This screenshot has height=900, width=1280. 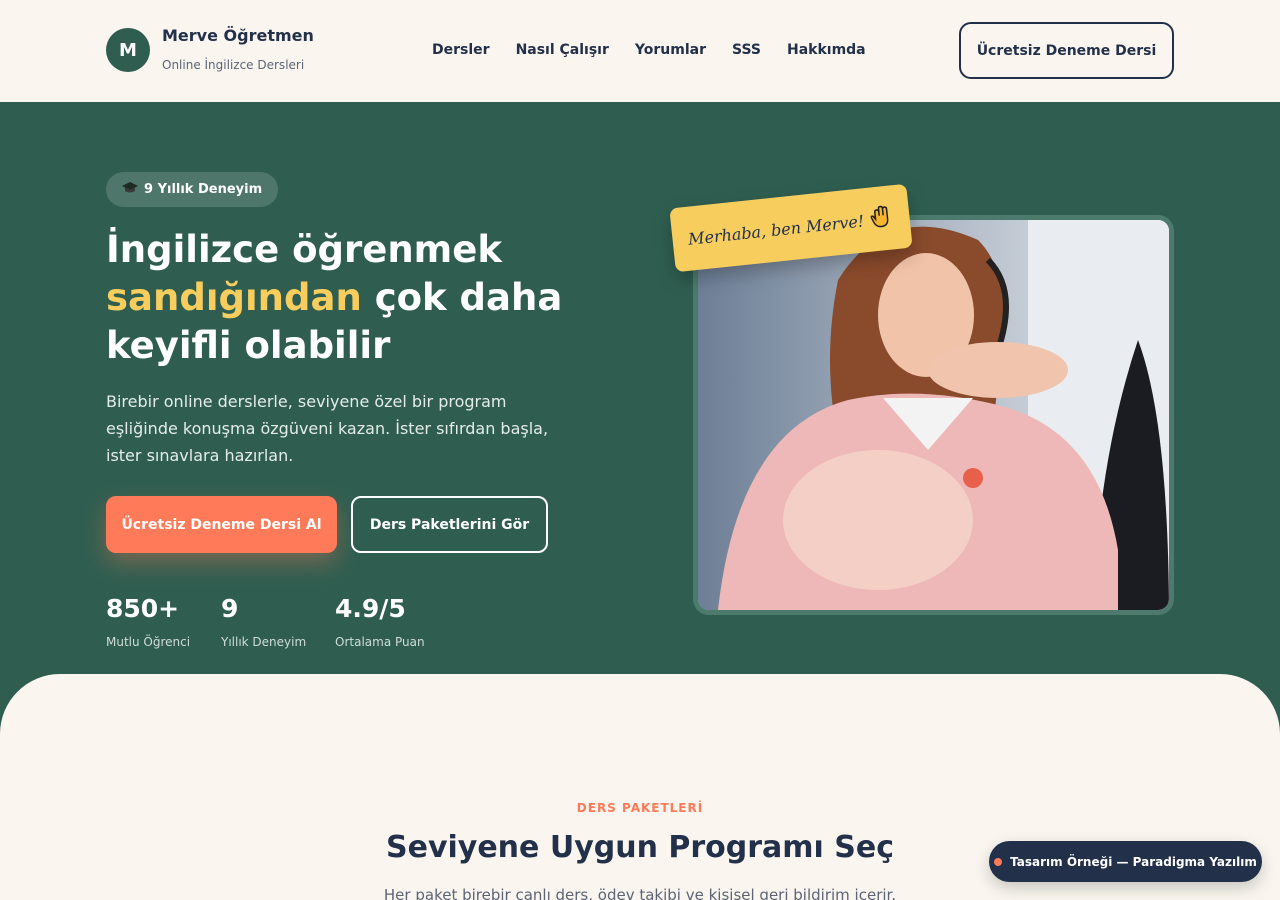 I want to click on hello-sticker-text: Merhaba, ben Merve!, so click(x=776, y=229).